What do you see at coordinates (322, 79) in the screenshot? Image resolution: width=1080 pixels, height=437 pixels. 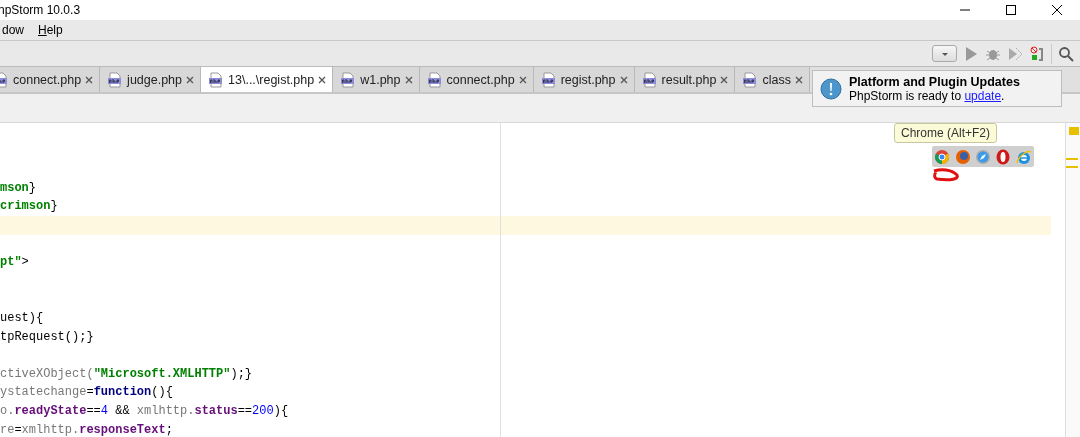 I see `close-icon` at bounding box center [322, 79].